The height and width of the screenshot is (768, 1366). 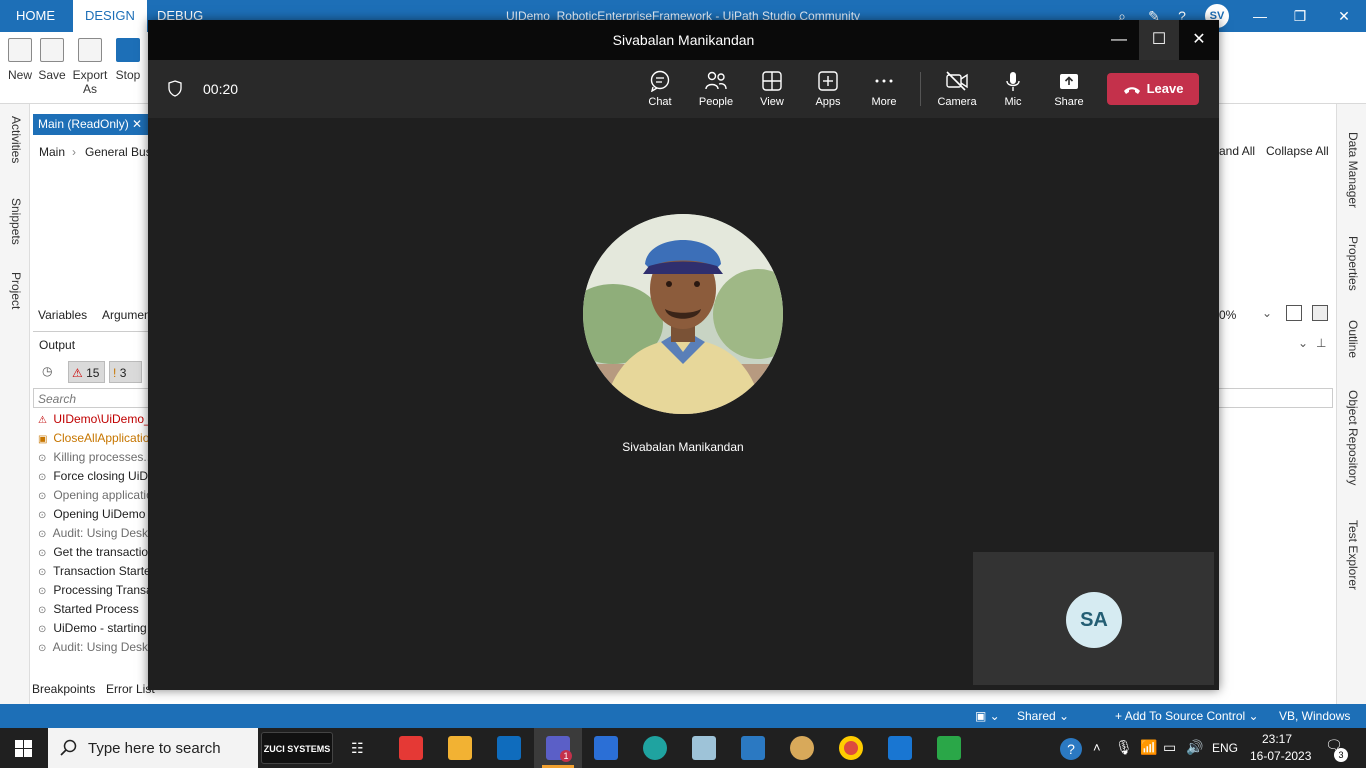 What do you see at coordinates (90, 67) in the screenshot?
I see `export-as-button: Export As` at bounding box center [90, 67].